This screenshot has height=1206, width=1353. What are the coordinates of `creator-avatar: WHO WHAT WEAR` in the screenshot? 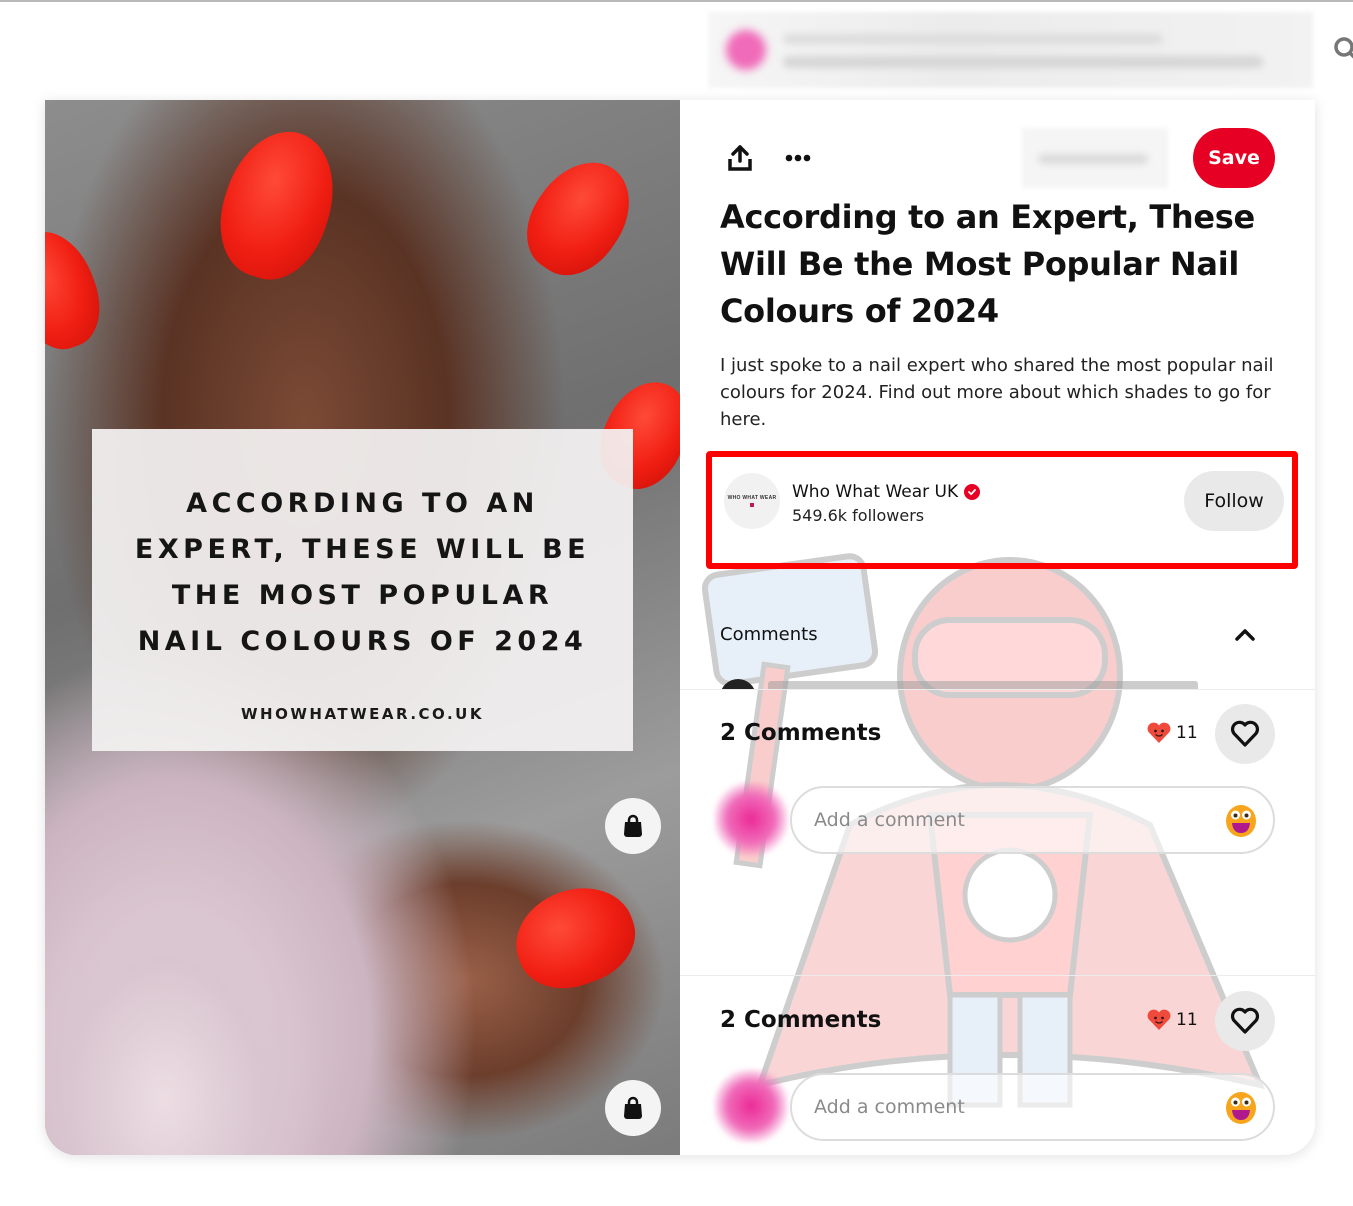 It's located at (752, 501).